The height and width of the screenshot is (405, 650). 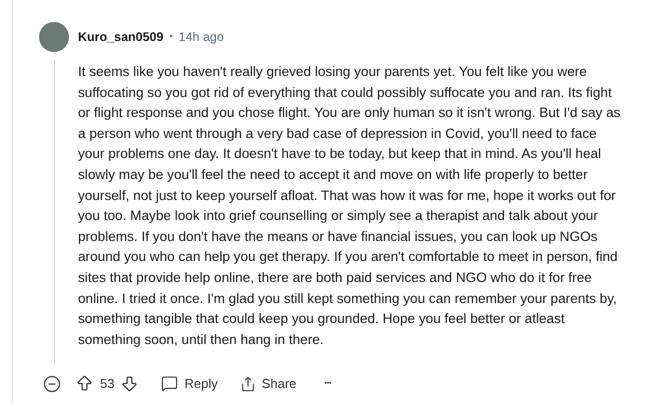 I want to click on share-button: Share, so click(x=268, y=384).